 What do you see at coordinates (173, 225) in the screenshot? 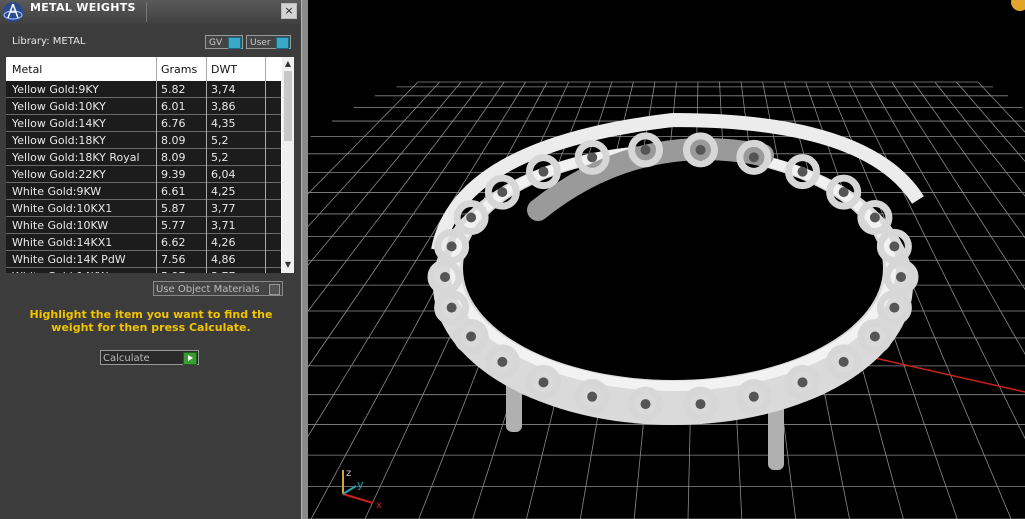
I see `grams-cell: 5.77` at bounding box center [173, 225].